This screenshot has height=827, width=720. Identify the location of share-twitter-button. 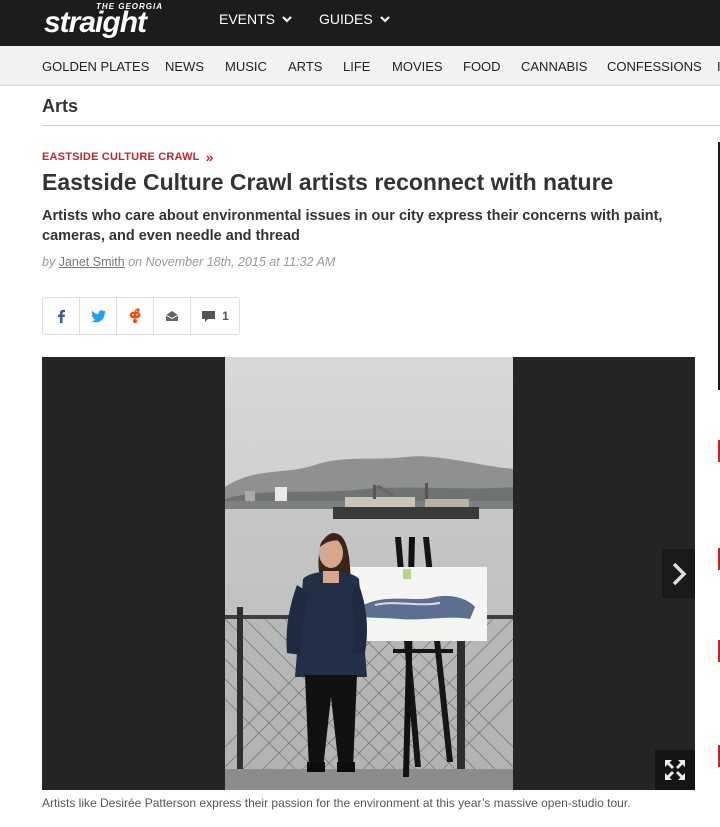
(98, 316).